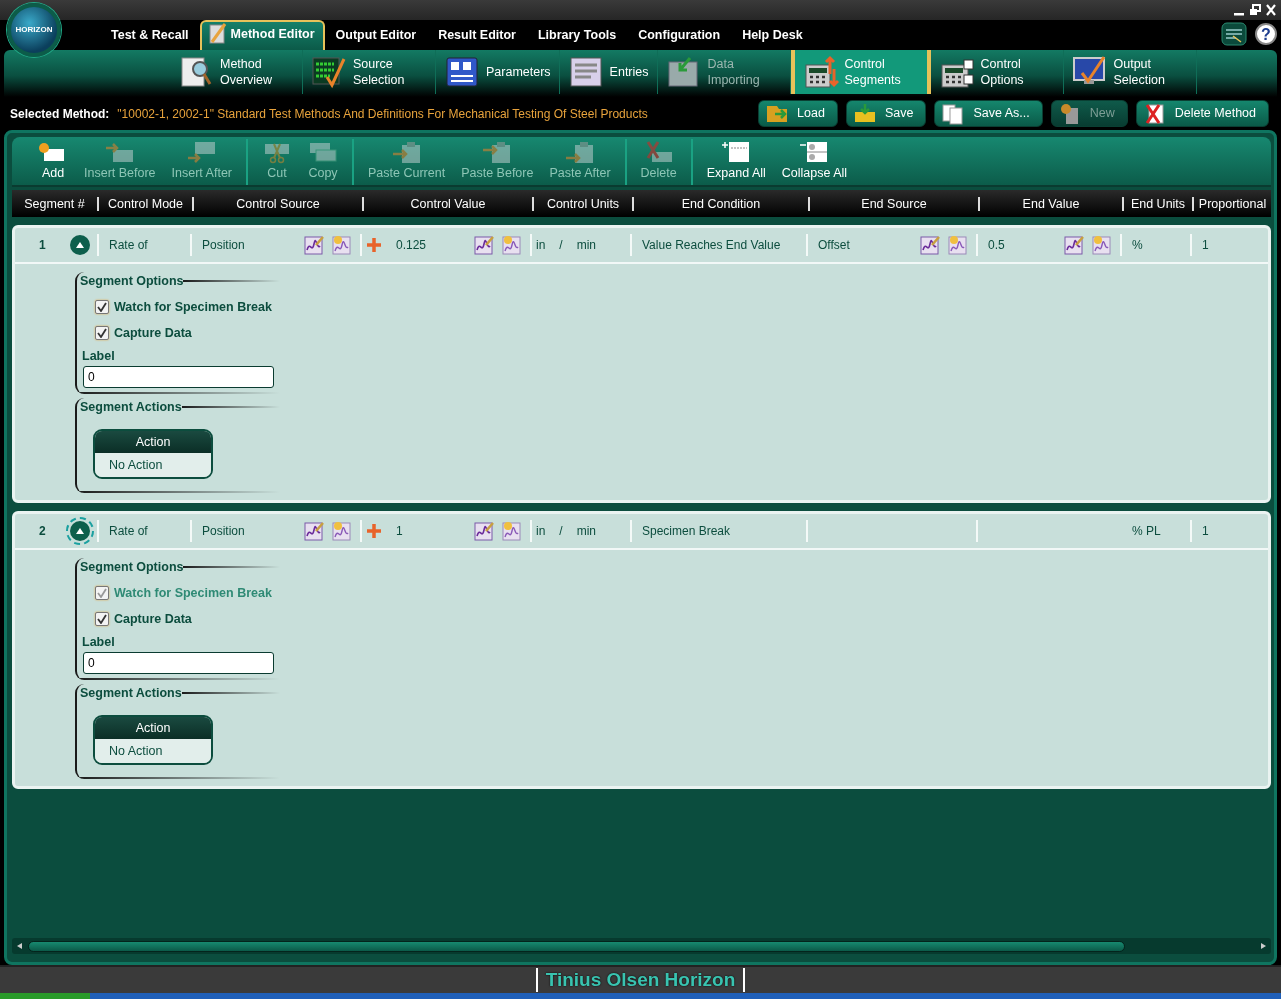 This screenshot has height=999, width=1281. Describe the element at coordinates (477, 35) in the screenshot. I see `main-tab: Result Editor` at that location.